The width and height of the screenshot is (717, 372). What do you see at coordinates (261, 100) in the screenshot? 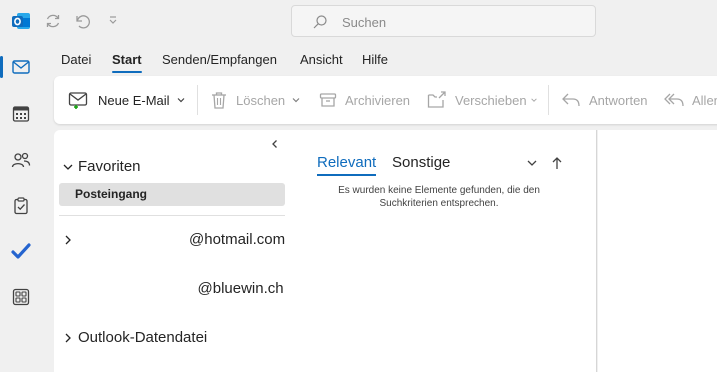
I see `delete-label: Löschen` at bounding box center [261, 100].